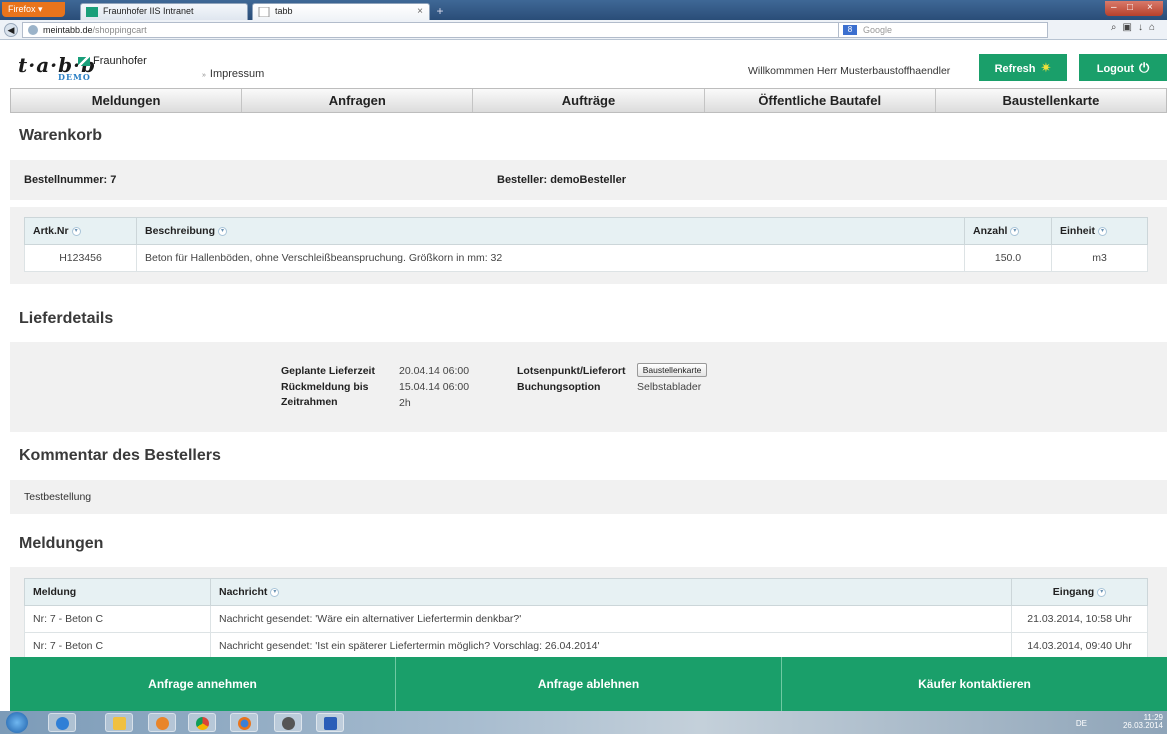 This screenshot has height=734, width=1167. What do you see at coordinates (434, 371) in the screenshot?
I see `planned-time-value: 20.04.14 06:00` at bounding box center [434, 371].